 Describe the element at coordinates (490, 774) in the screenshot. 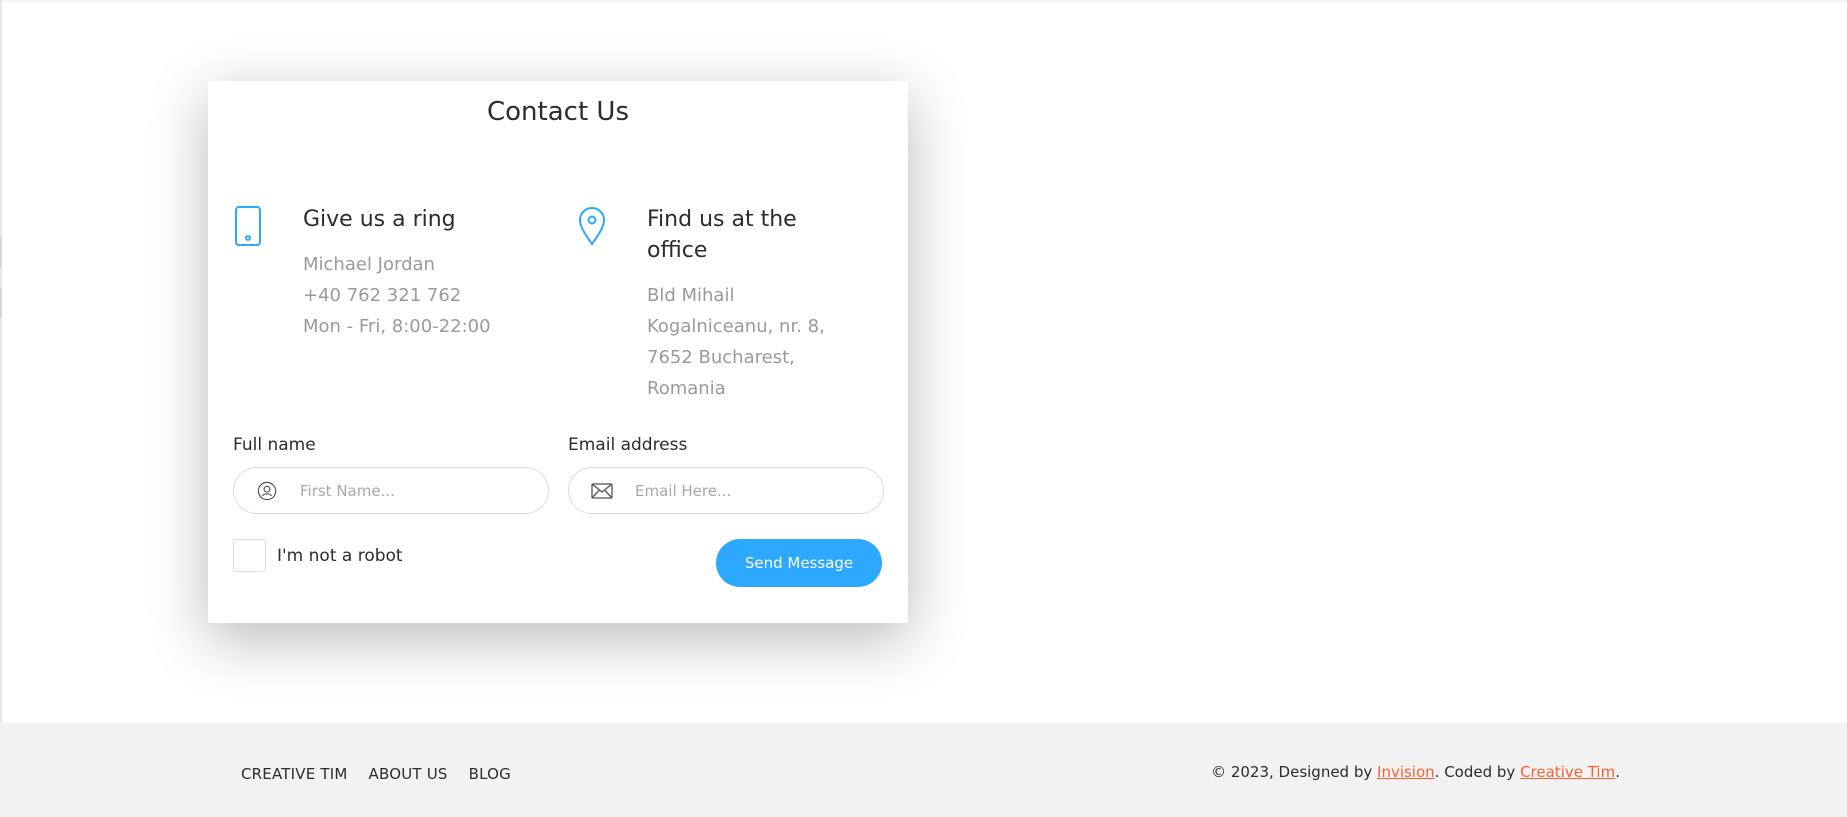

I see `footer-link-blog: BLOG` at that location.